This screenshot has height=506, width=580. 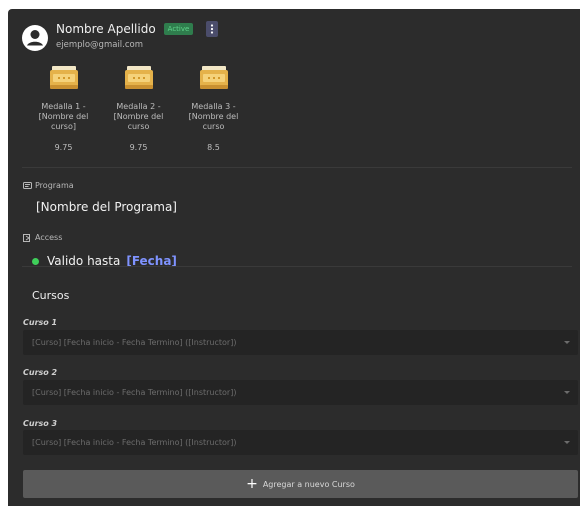 I want to click on user-info: Nombre Apellido Active ejemplo@gmail.com, so click(x=137, y=35).